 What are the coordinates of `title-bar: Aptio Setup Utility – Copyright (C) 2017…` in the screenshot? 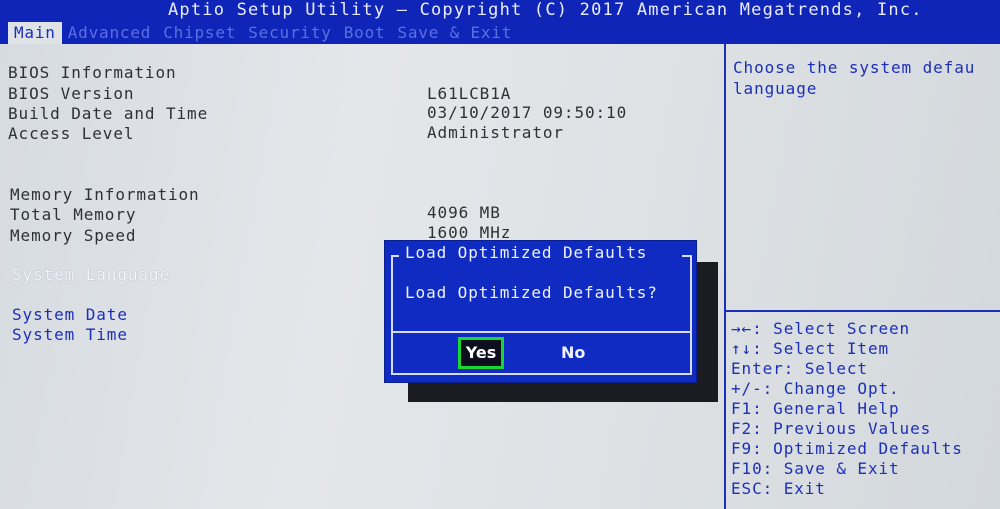 It's located at (500, 22).